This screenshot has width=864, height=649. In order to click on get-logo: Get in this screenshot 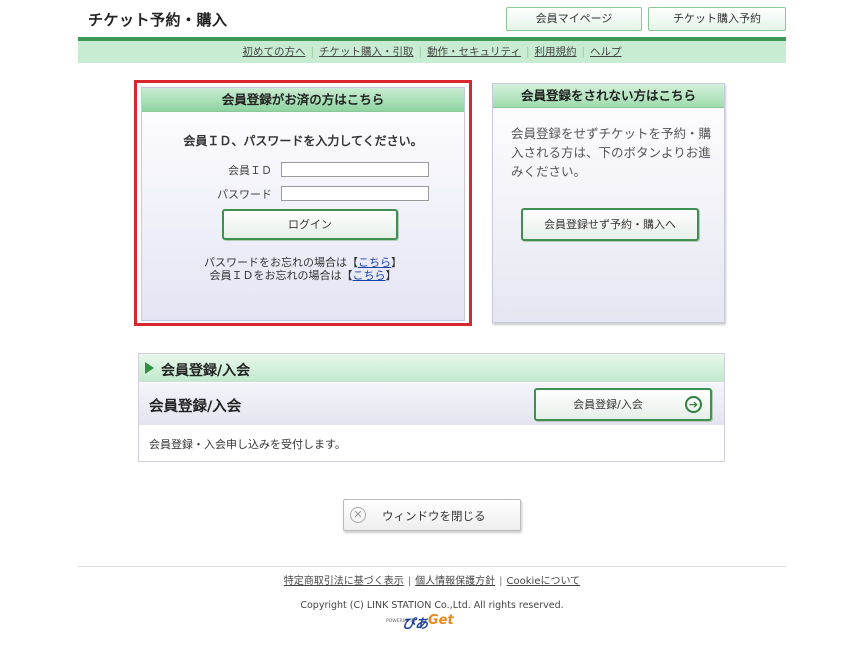, I will do `click(441, 620)`.